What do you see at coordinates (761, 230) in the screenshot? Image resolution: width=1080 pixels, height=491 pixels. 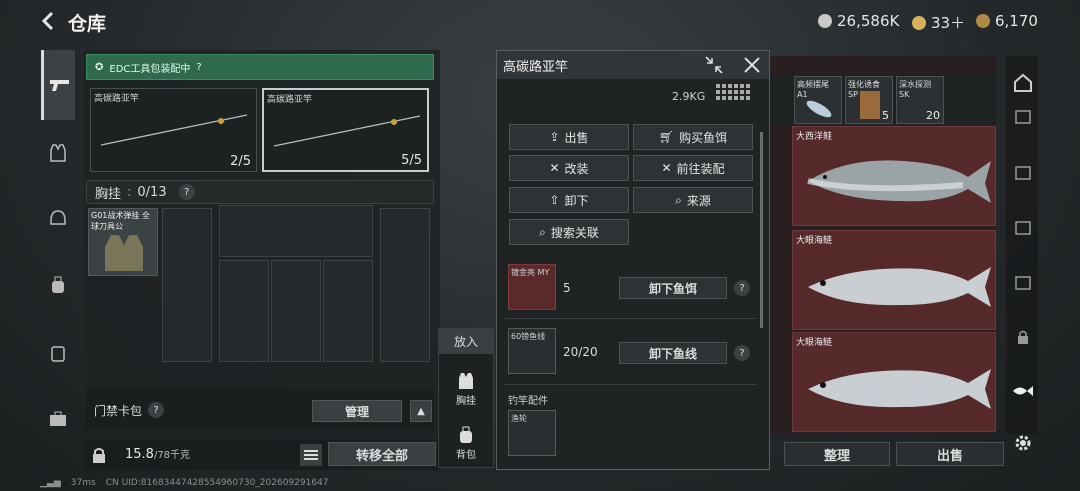 I see `popup-scrollbar` at bounding box center [761, 230].